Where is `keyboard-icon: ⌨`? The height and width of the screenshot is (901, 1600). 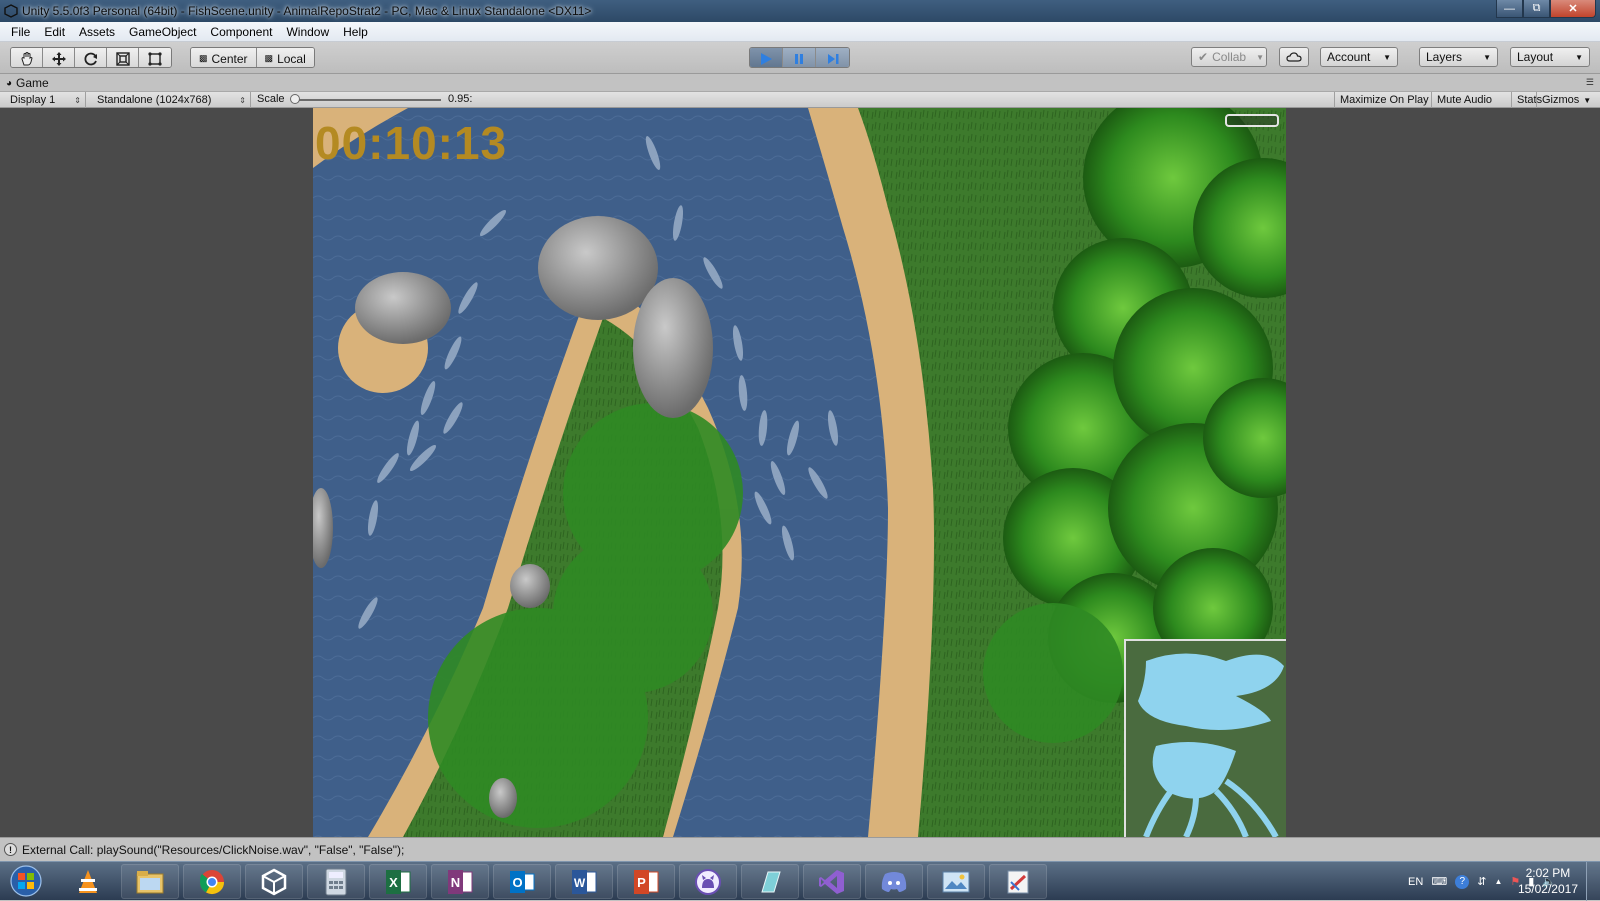
keyboard-icon: ⌨ is located at coordinates (1439, 881).